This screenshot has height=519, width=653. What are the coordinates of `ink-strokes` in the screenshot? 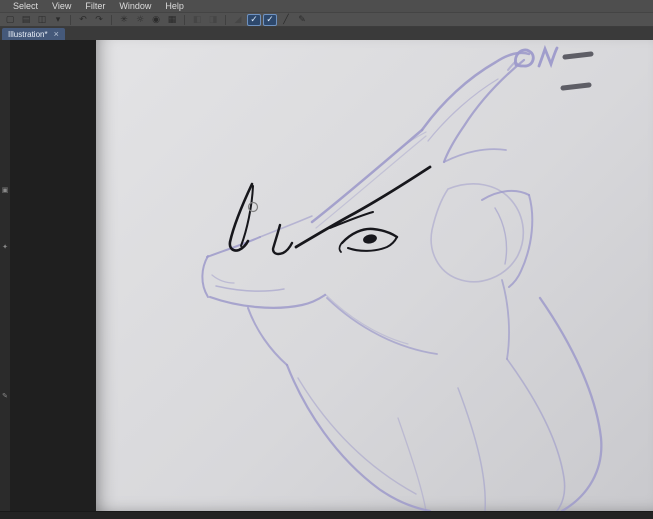 It's located at (330, 210).